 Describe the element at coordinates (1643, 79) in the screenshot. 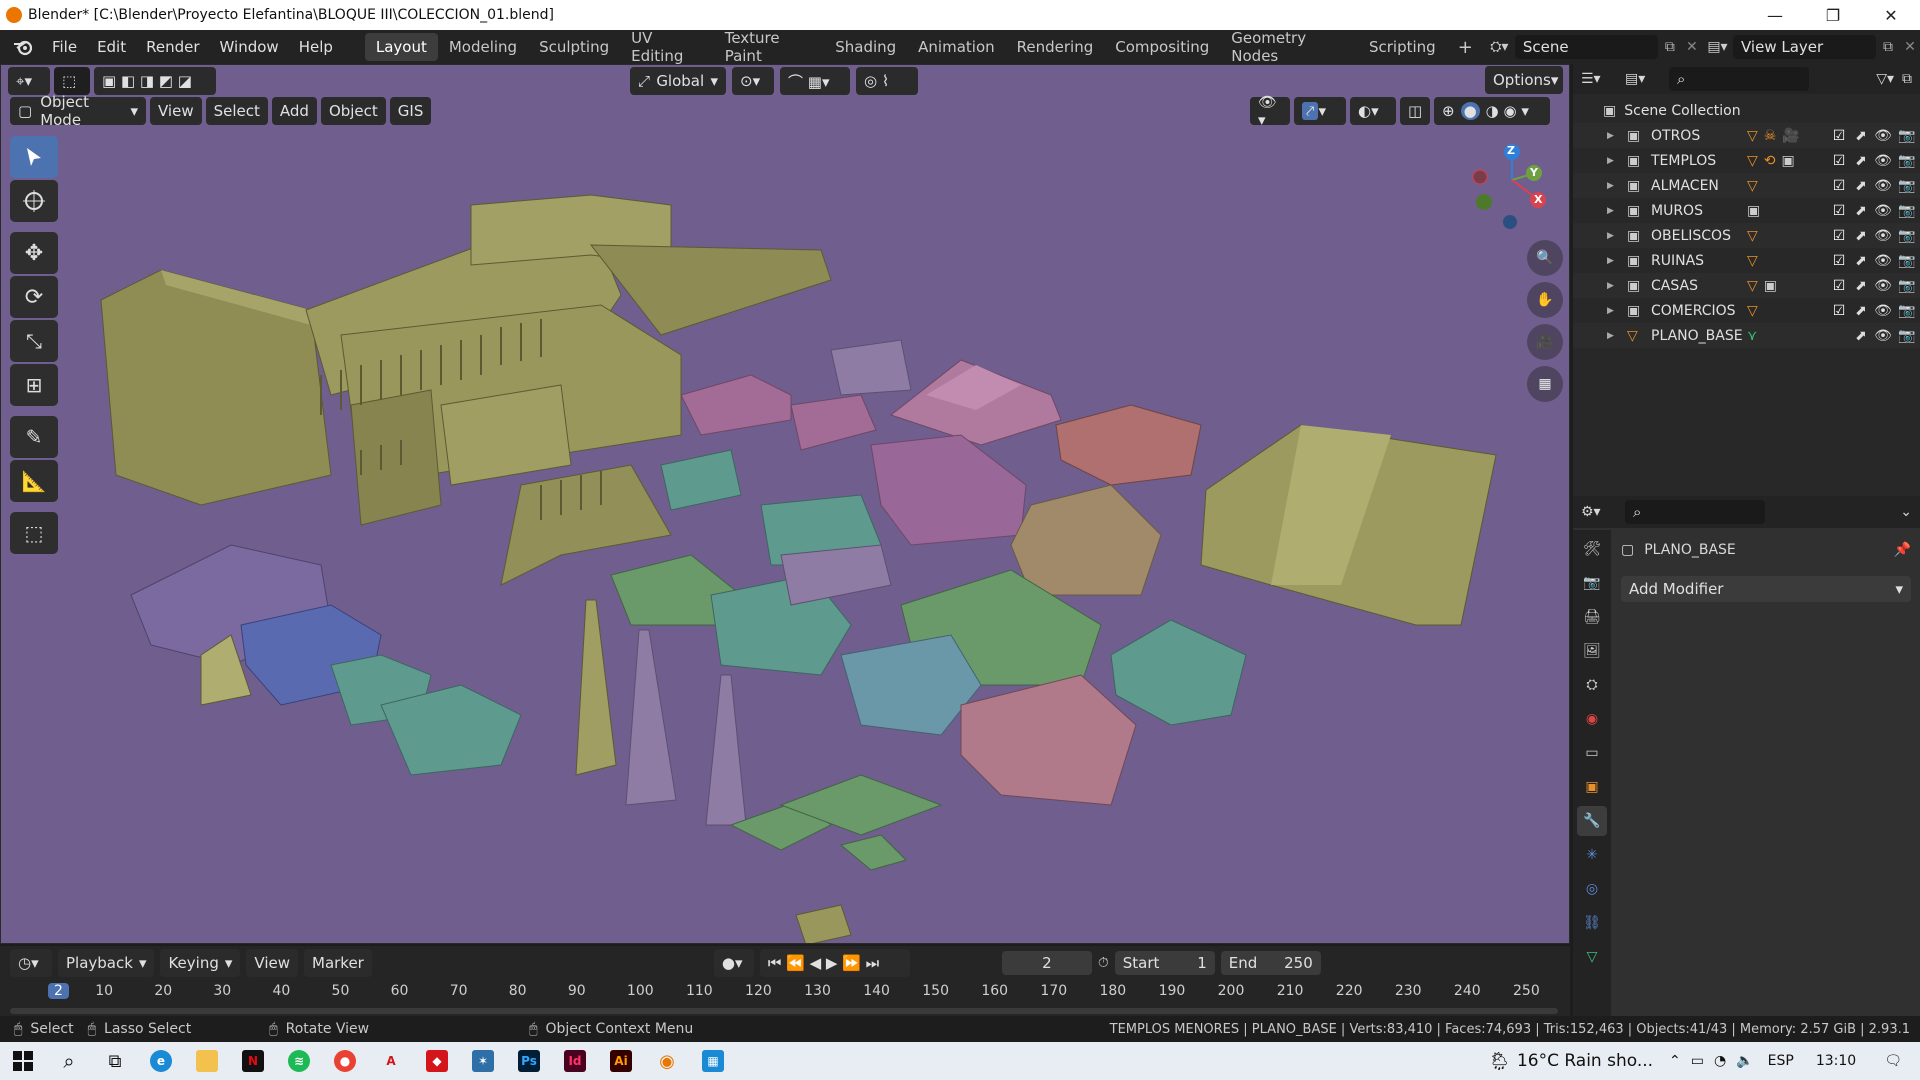

I see `display-mode-icon: ▤▾` at that location.